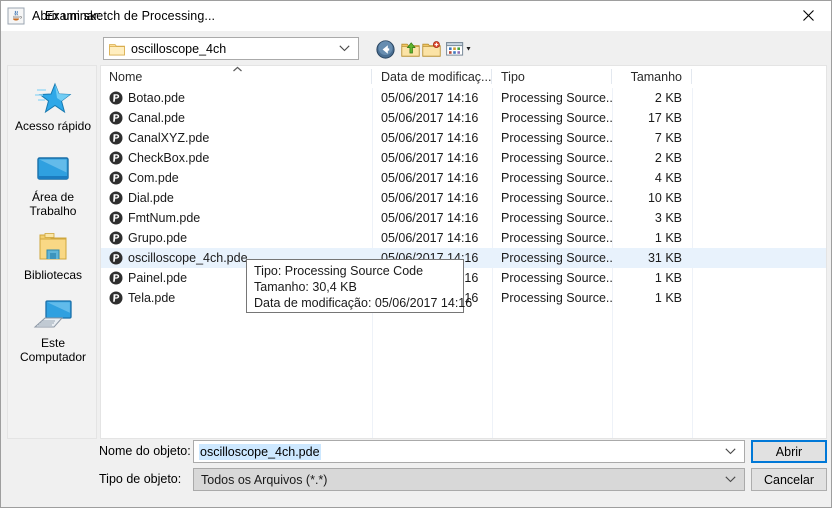  What do you see at coordinates (237, 69) in the screenshot?
I see `chevron-up-icon` at bounding box center [237, 69].